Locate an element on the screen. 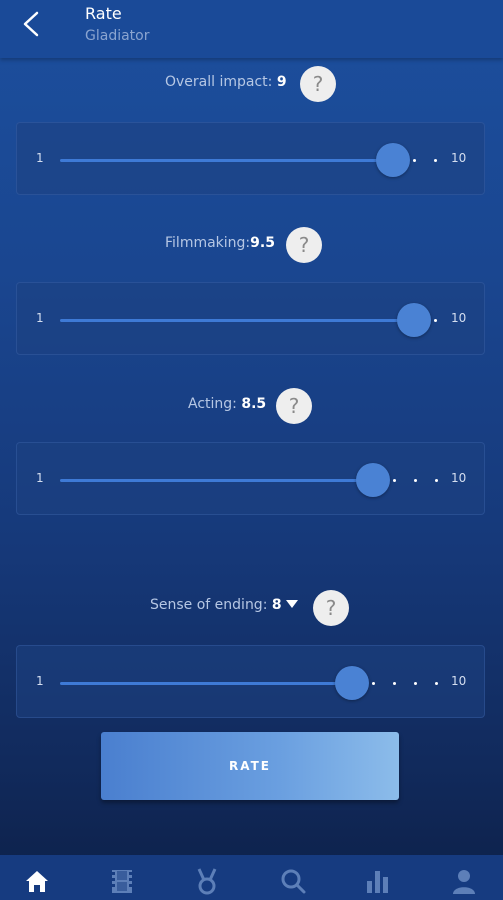 The width and height of the screenshot is (503, 900). slider-card-filmmaking: 1 10 is located at coordinates (250, 318).